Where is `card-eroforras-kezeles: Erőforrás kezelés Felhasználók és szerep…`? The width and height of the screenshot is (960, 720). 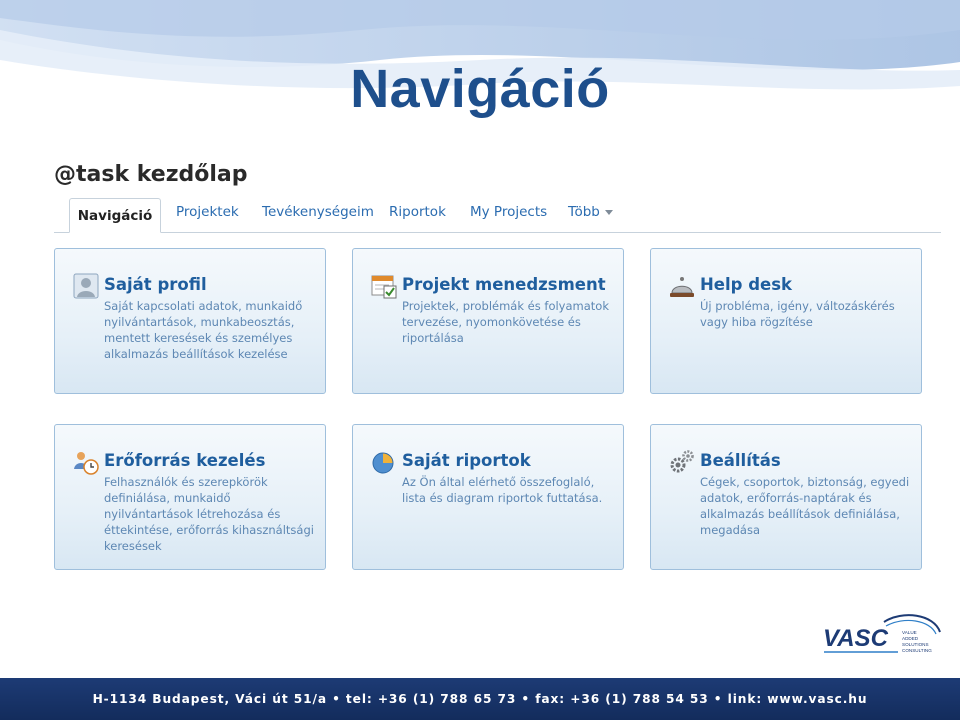
card-eroforras-kezeles: Erőforrás kezelés Felhasználók és szerep… is located at coordinates (190, 497).